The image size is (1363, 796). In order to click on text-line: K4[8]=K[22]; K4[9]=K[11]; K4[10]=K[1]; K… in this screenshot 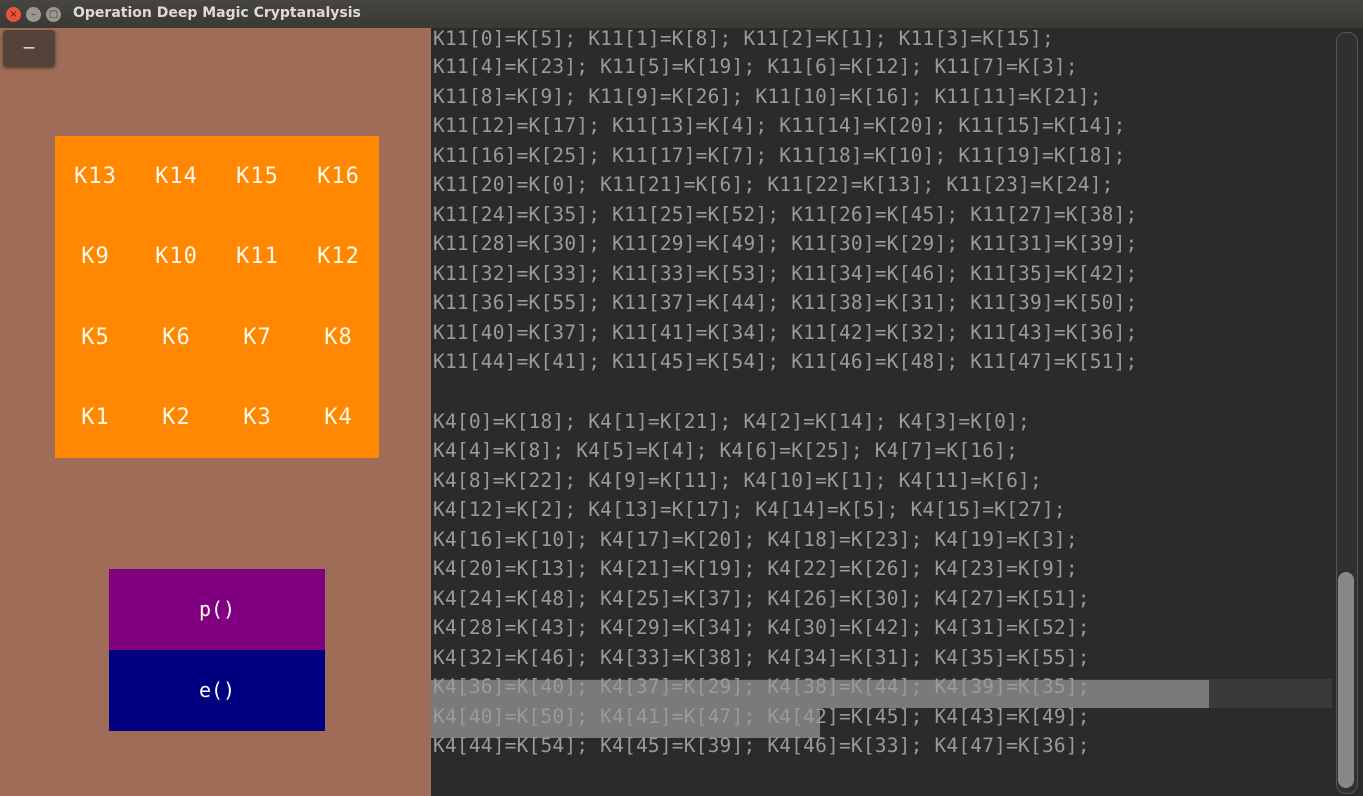, I will do `click(737, 480)`.